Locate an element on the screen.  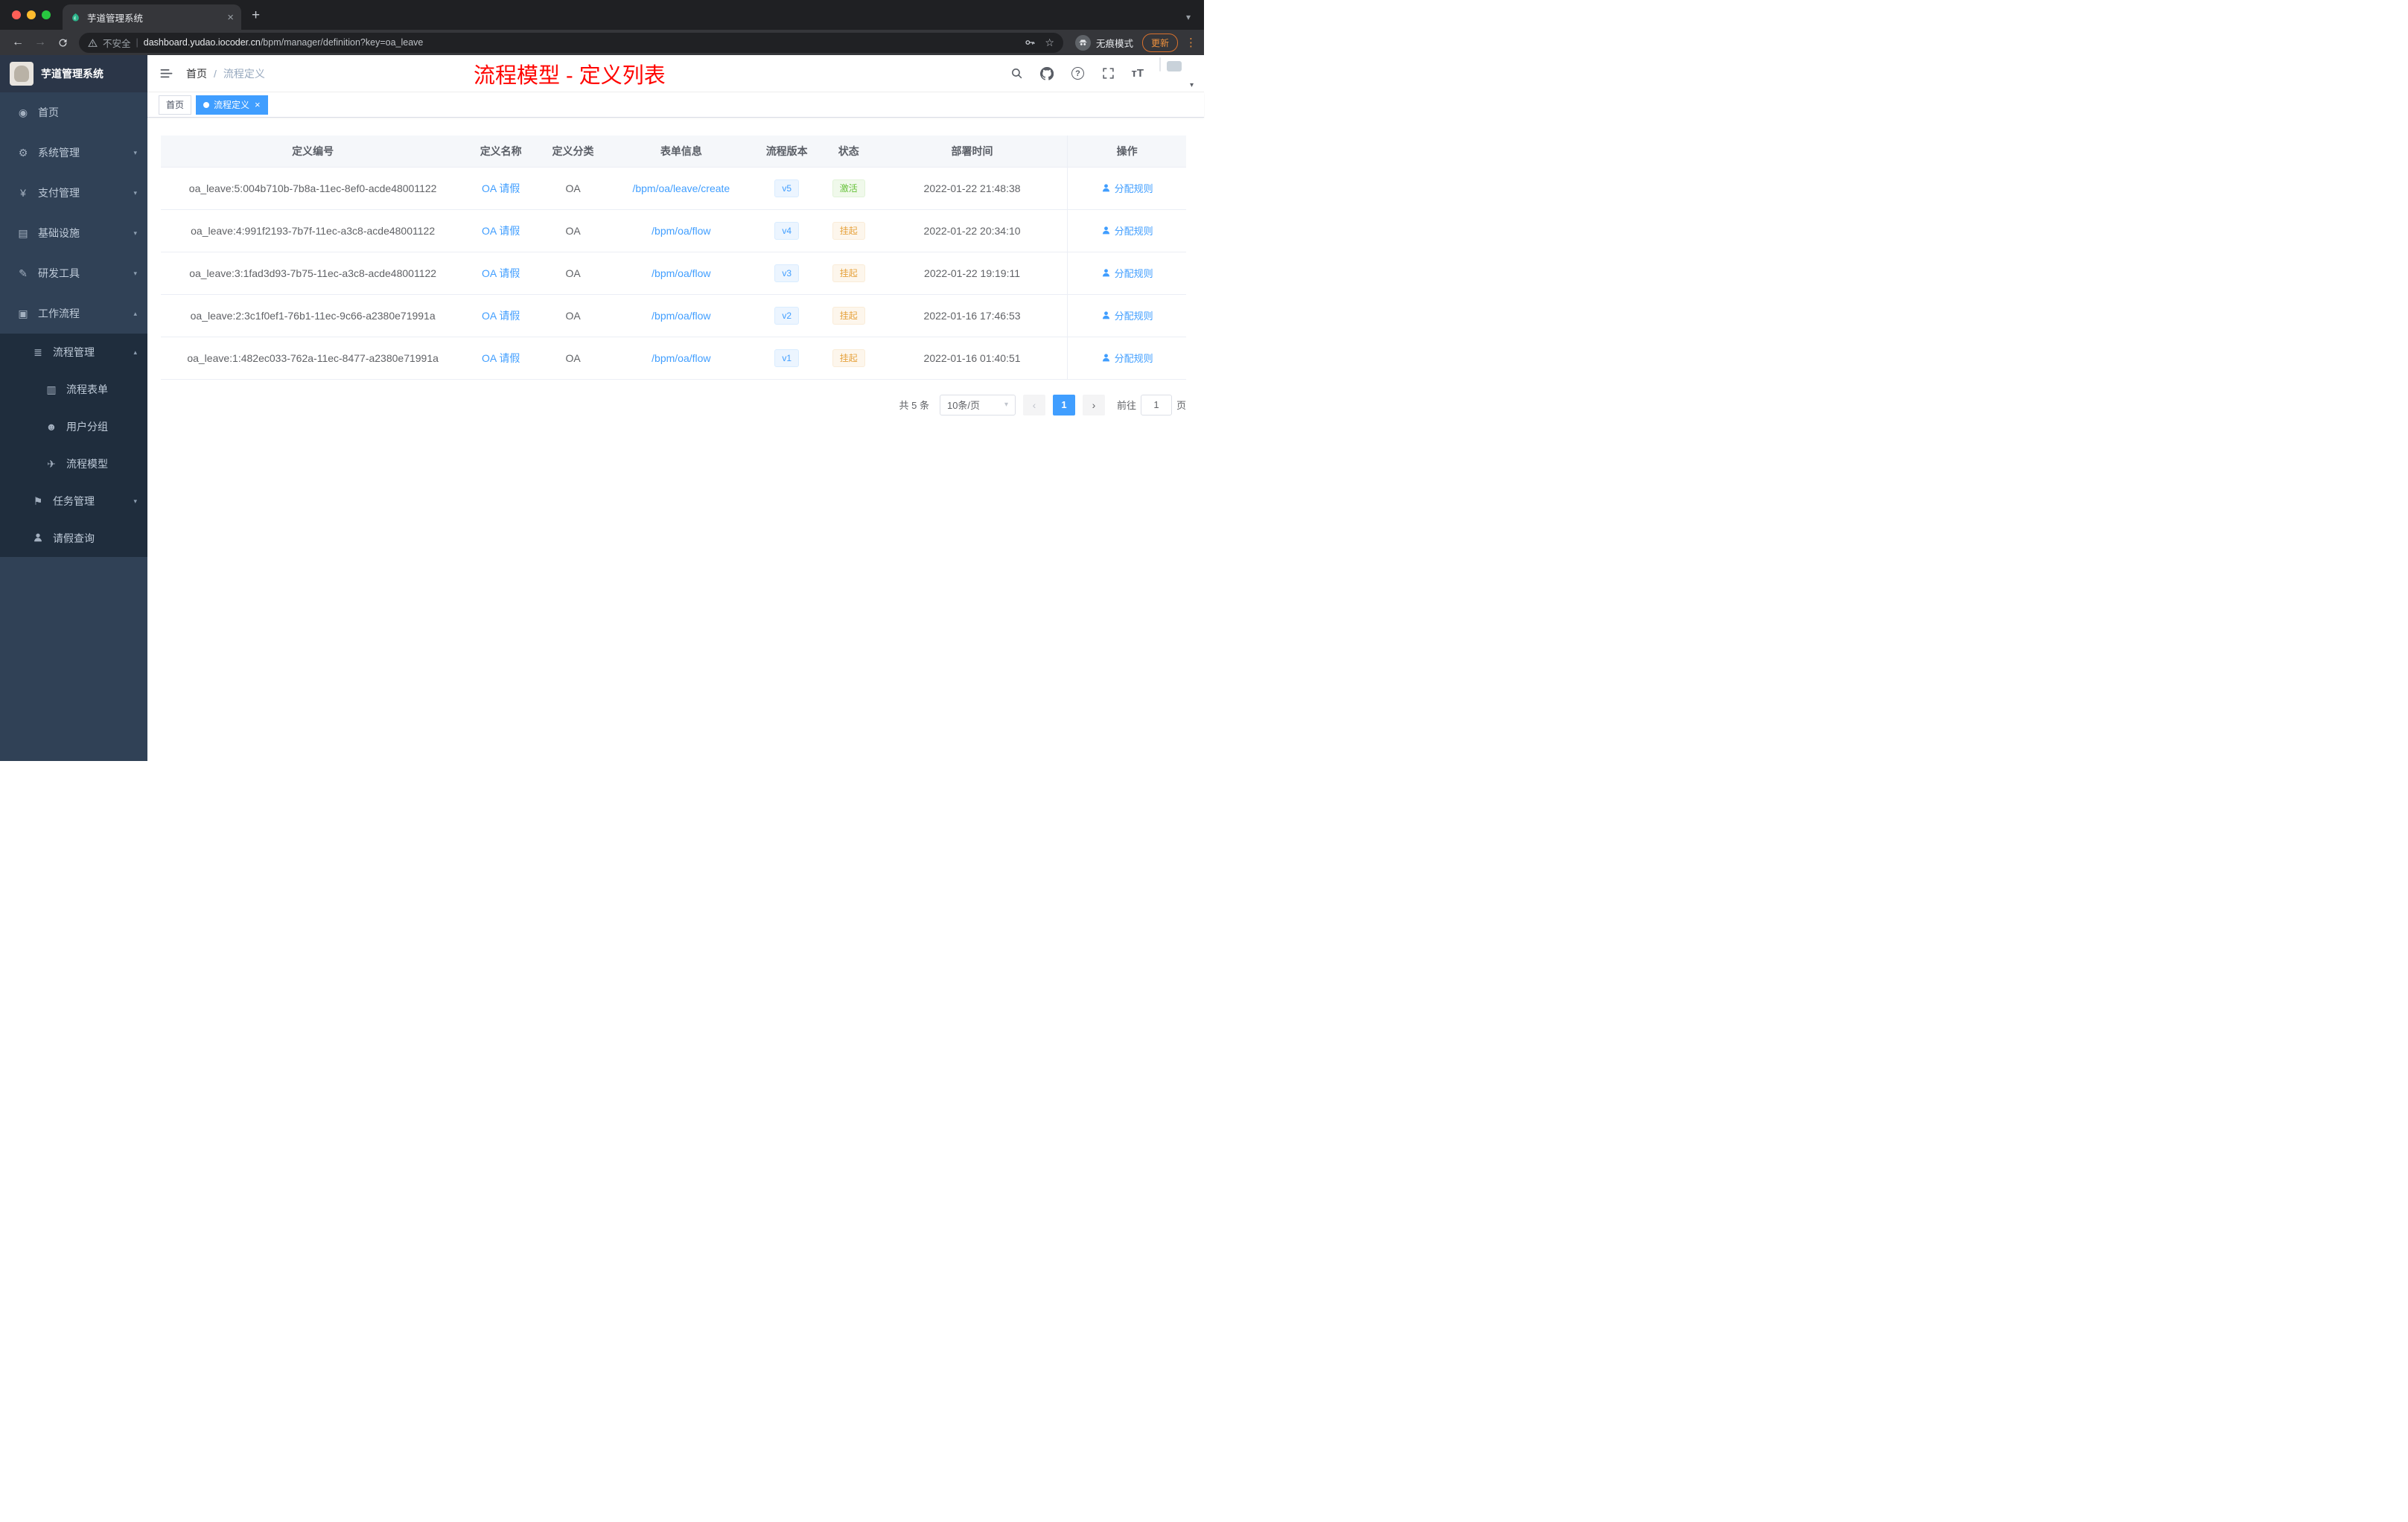
tab-search-chevron-icon: ▾ is located at coordinates (1188, 17).